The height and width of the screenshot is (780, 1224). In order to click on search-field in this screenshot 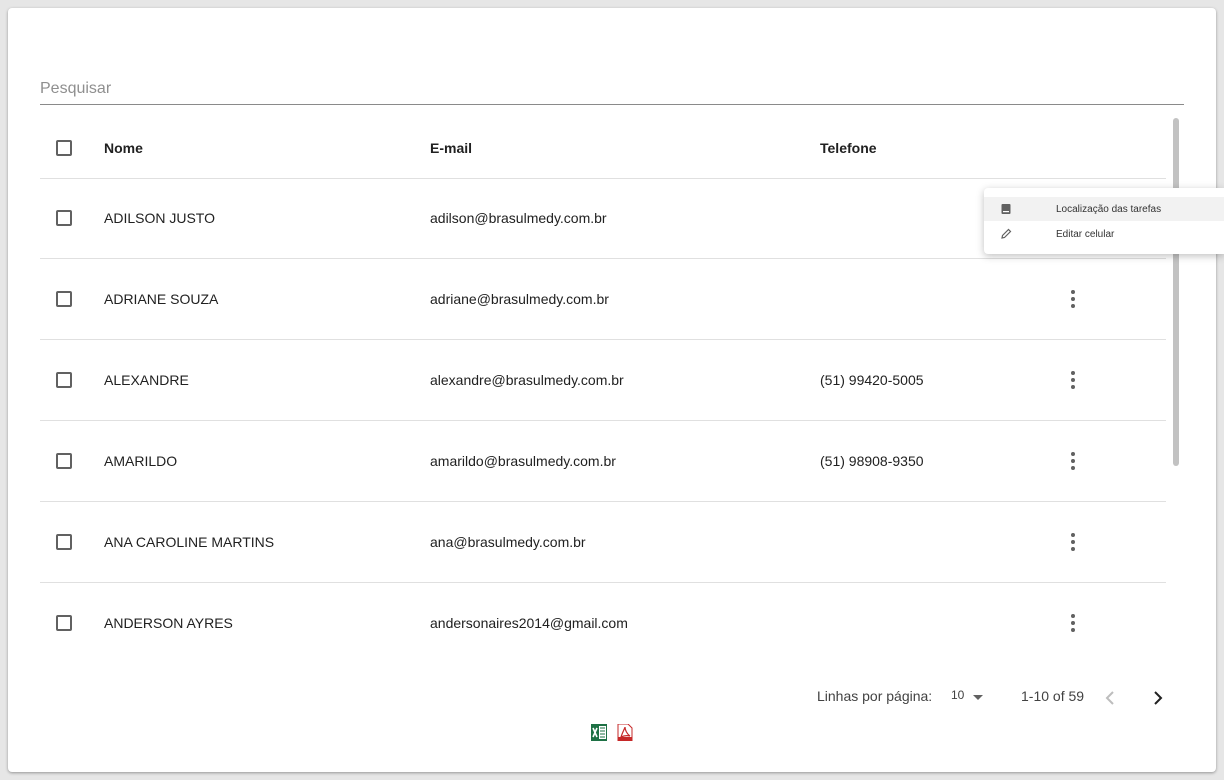, I will do `click(612, 91)`.